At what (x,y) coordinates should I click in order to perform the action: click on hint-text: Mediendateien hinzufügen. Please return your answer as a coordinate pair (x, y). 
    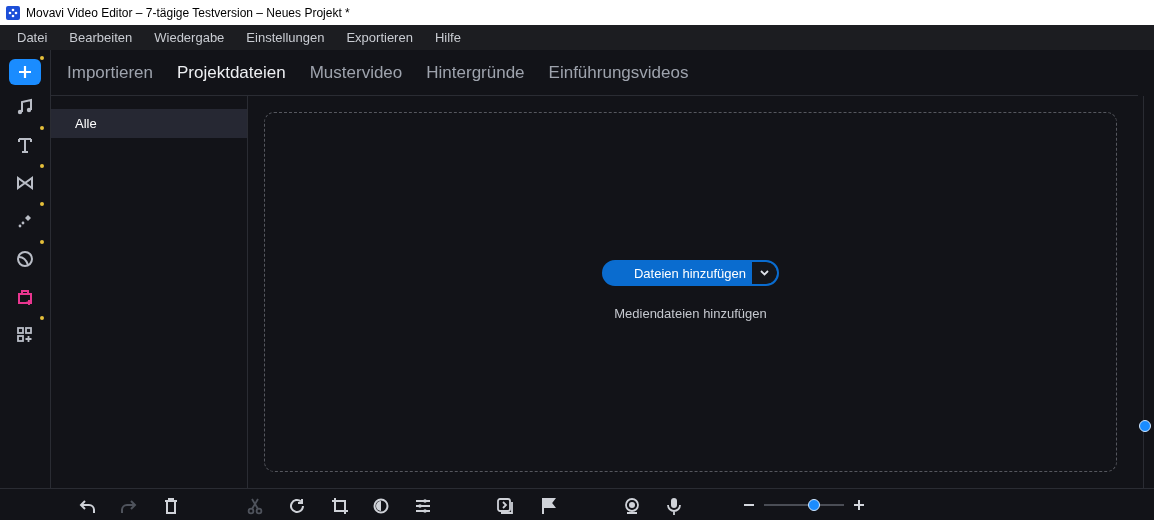
    Looking at the image, I should click on (690, 314).